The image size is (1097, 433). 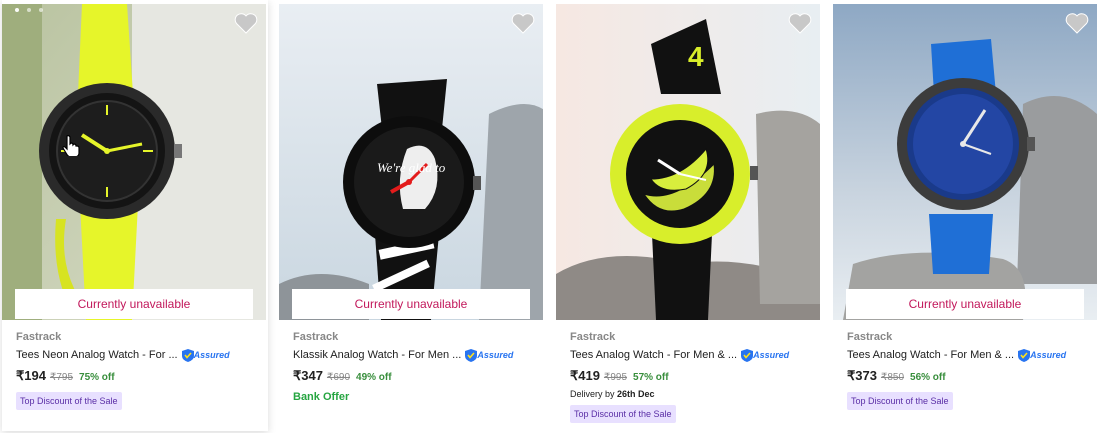 What do you see at coordinates (97, 377) in the screenshot?
I see `discount-percent: 75% off` at bounding box center [97, 377].